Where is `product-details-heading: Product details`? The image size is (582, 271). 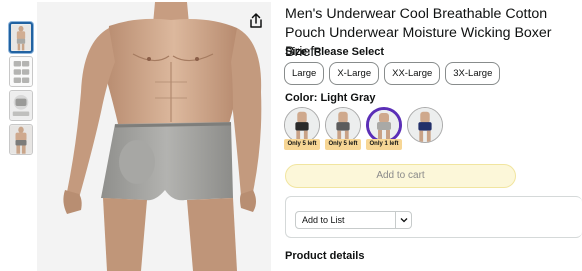
product-details-heading: Product details is located at coordinates (325, 256).